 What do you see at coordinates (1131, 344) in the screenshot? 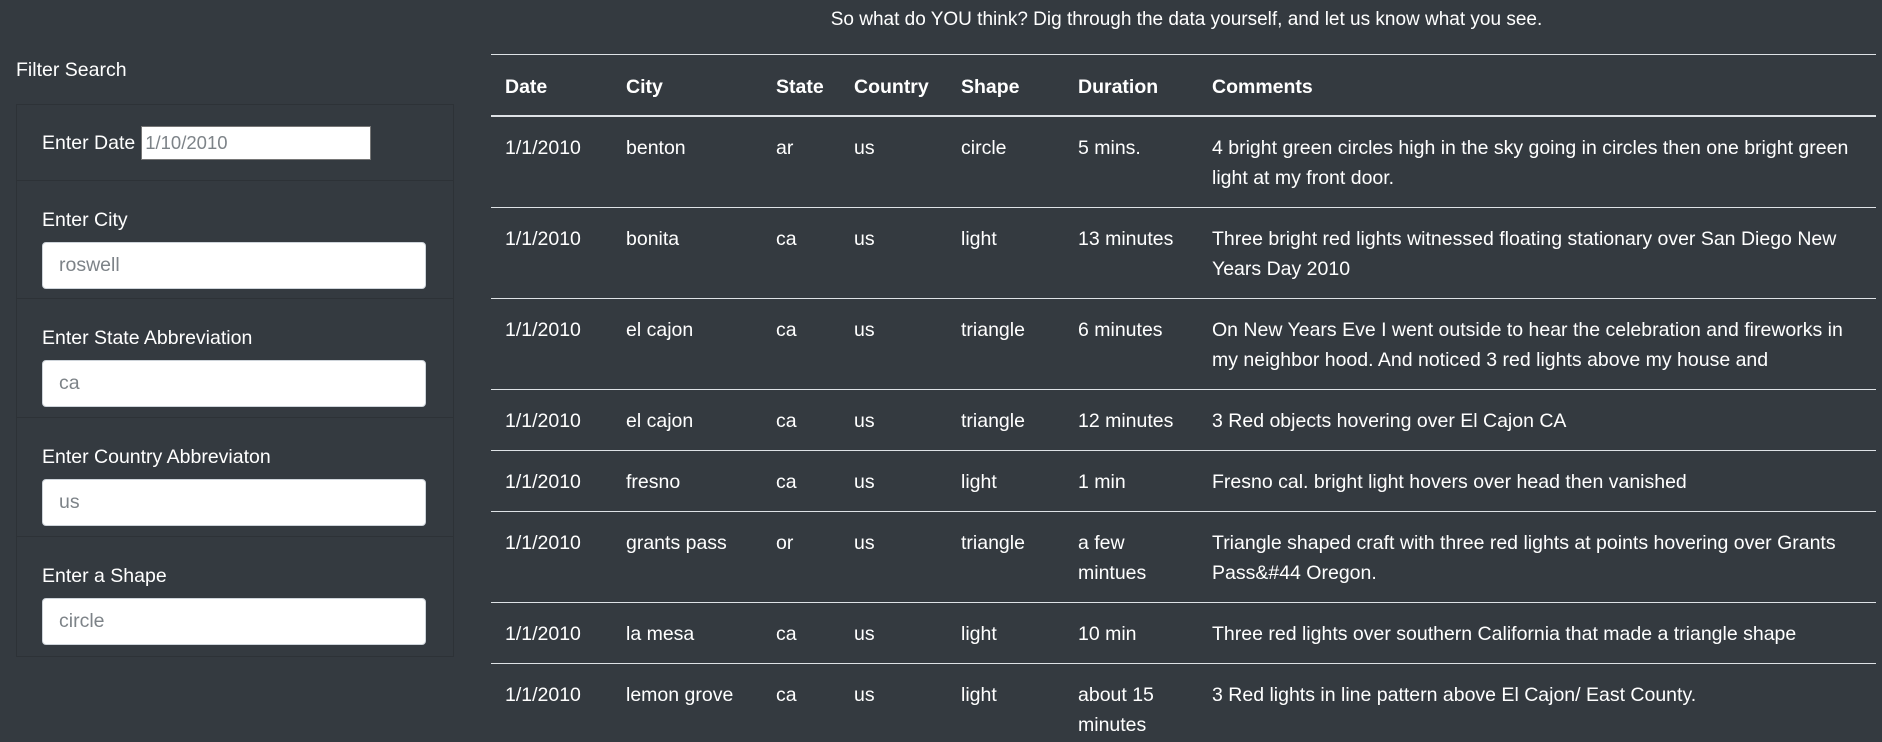
I see `cell-duration: 6 minutes` at bounding box center [1131, 344].